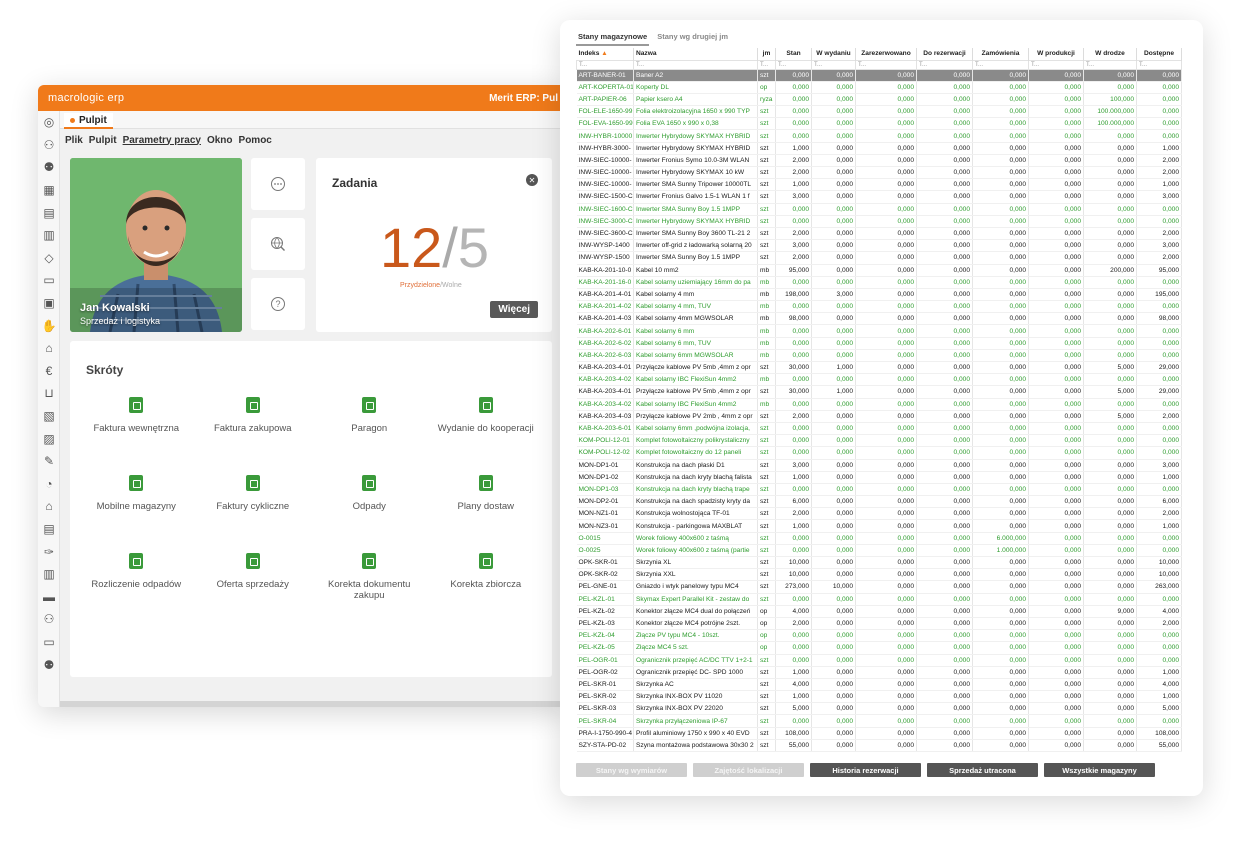  I want to click on wrench-icon: ✑, so click(49, 551).